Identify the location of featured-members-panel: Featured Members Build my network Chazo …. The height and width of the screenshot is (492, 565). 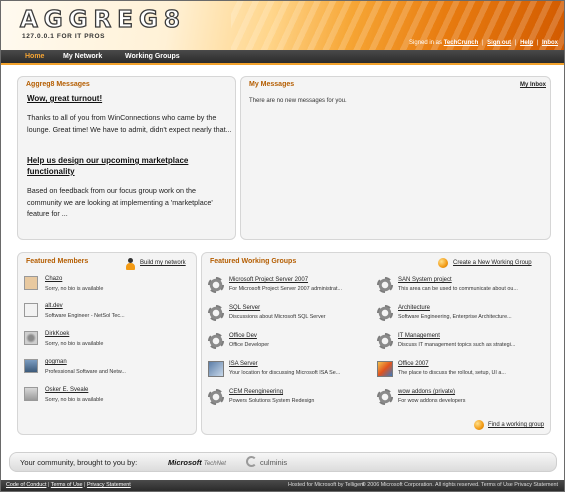
(107, 343).